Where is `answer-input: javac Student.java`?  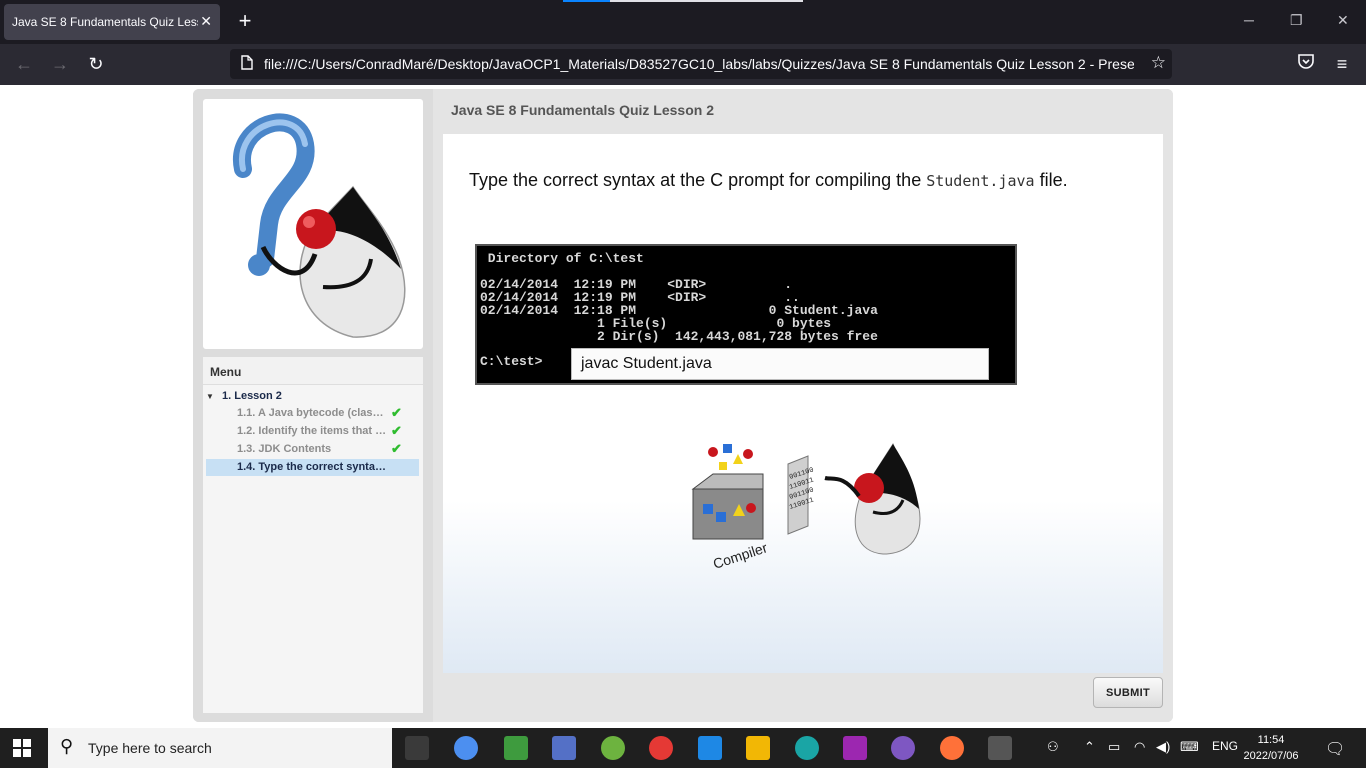 answer-input: javac Student.java is located at coordinates (780, 364).